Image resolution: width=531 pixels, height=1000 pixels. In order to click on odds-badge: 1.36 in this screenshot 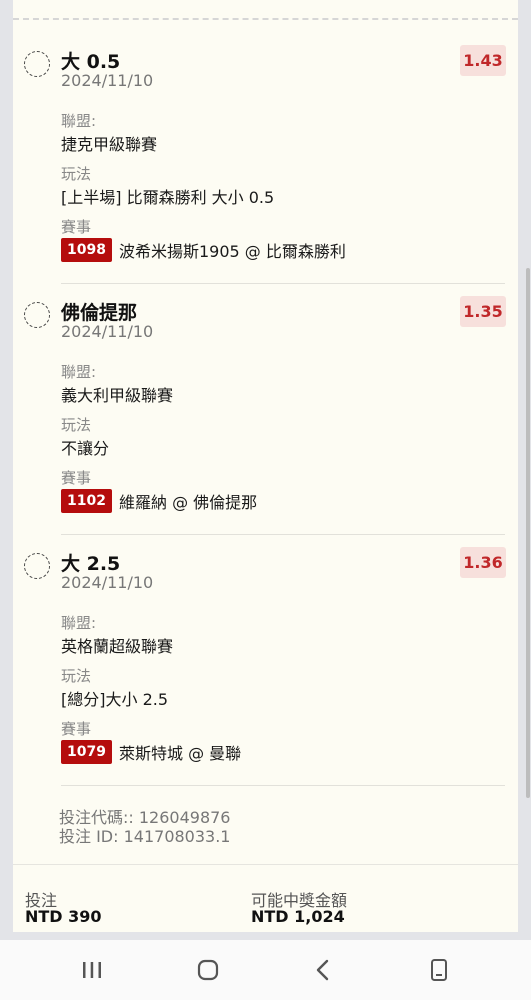, I will do `click(483, 562)`.